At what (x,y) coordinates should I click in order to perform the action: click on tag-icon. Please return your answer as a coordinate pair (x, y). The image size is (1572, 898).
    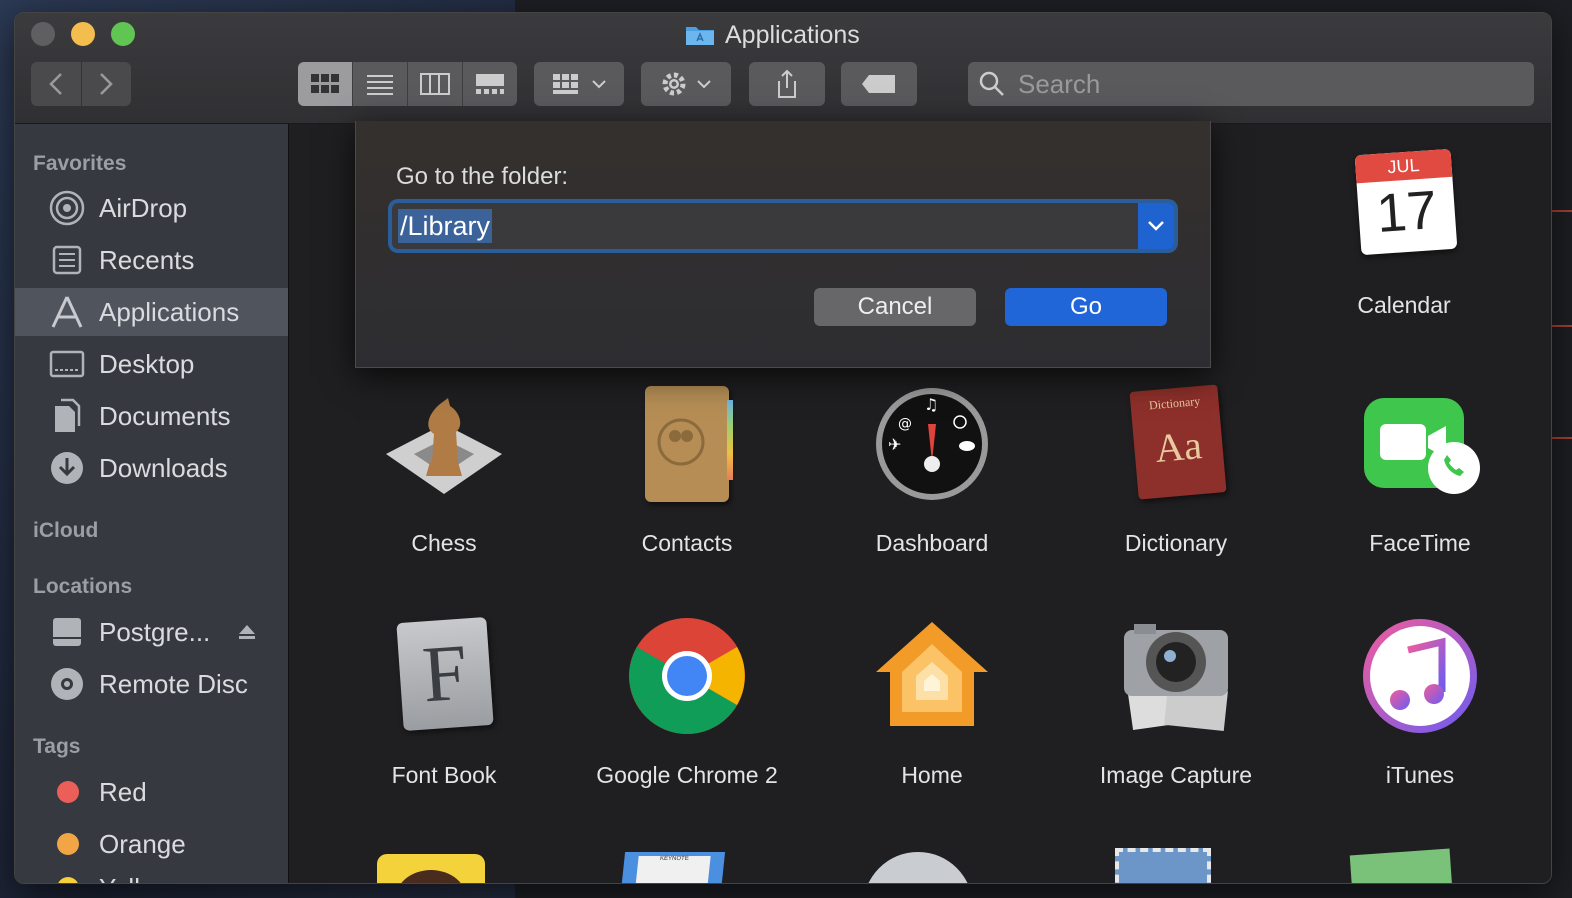
    Looking at the image, I should click on (878, 84).